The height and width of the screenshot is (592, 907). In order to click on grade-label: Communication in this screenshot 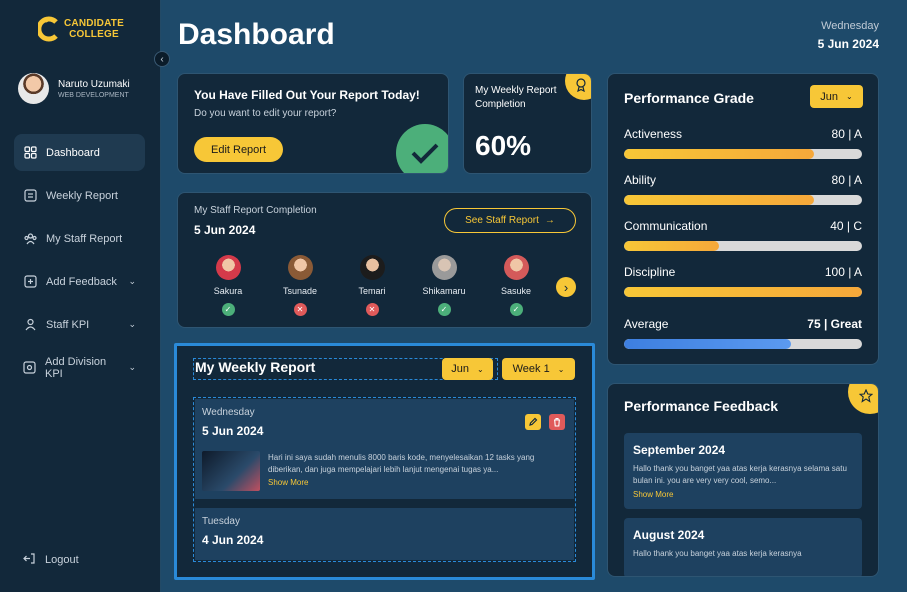, I will do `click(666, 226)`.